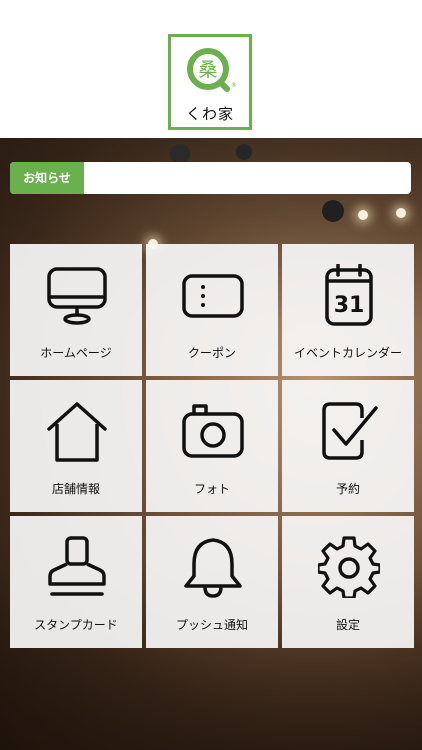 The width and height of the screenshot is (422, 750). Describe the element at coordinates (209, 114) in the screenshot. I see `logo-name: くわ家` at that location.